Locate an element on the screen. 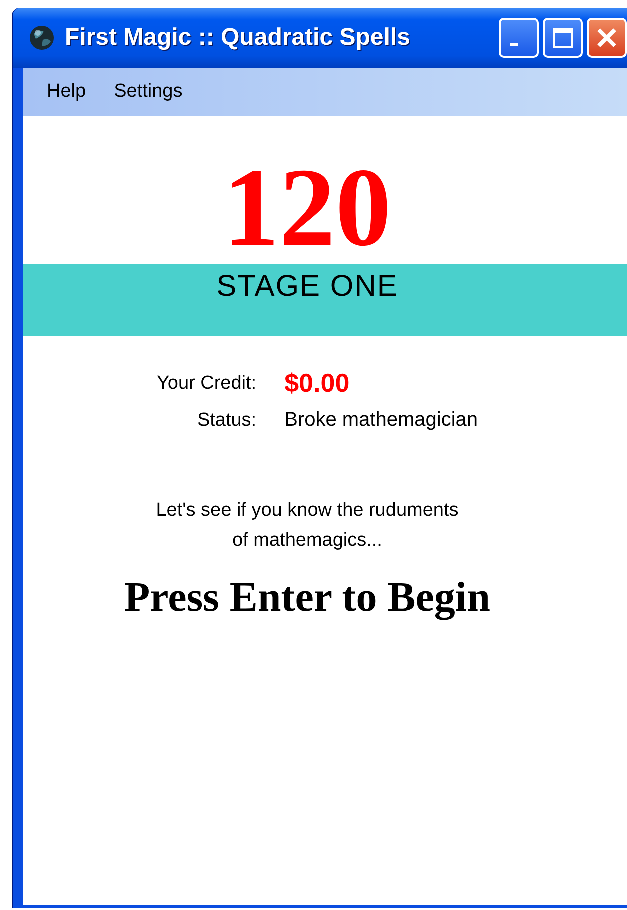  close-button is located at coordinates (607, 38).